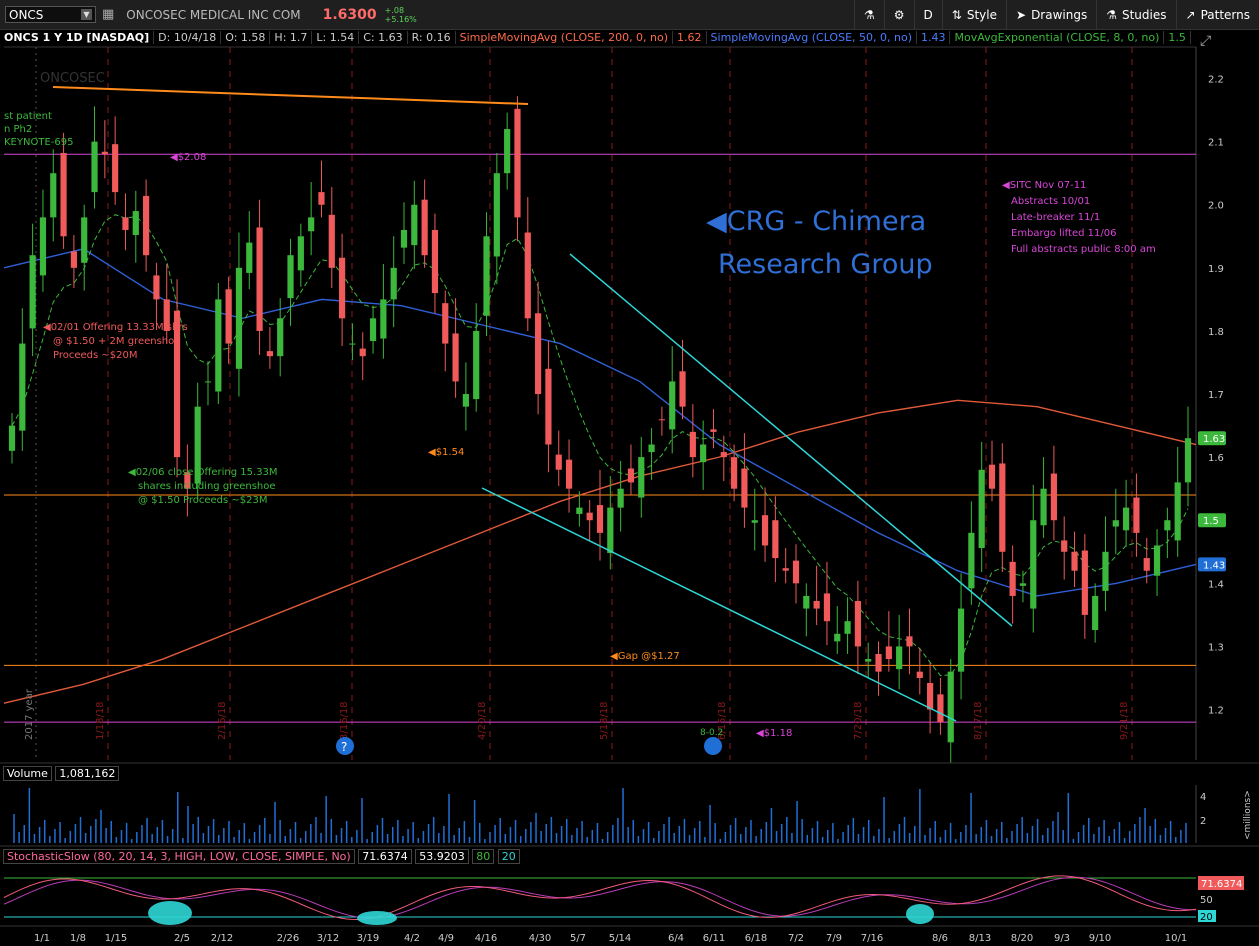 The image size is (1259, 946). I want to click on time-tick: 9/3, so click(1062, 938).